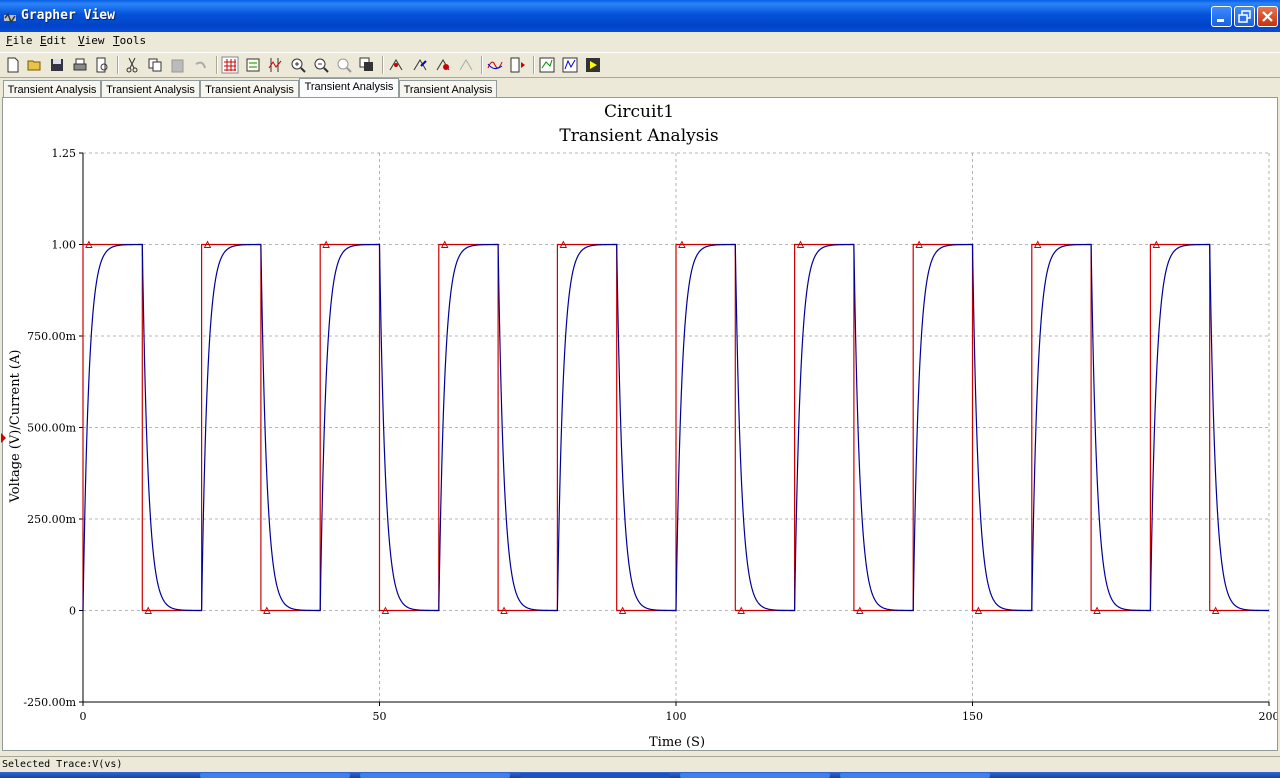 The image size is (1280, 778). I want to click on menu-tools: Tools, so click(129, 40).